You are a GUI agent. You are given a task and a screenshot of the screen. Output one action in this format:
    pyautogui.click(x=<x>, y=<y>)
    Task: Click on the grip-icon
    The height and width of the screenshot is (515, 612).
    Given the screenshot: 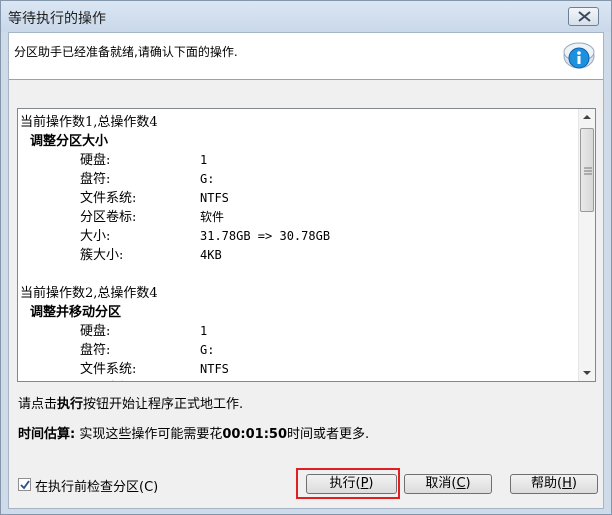 What is the action you would take?
    pyautogui.click(x=588, y=171)
    